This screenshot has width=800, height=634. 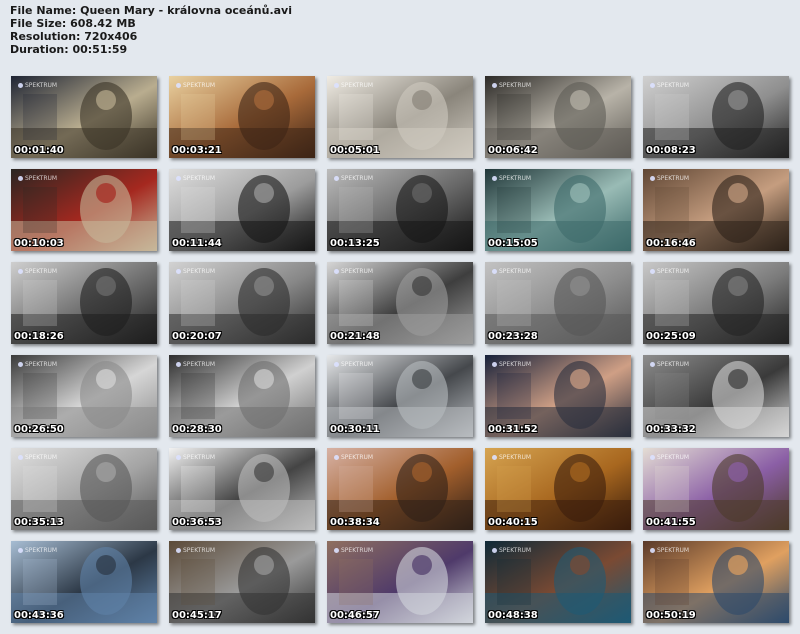 I want to click on timestamp-label: 00:25:09, so click(x=671, y=336).